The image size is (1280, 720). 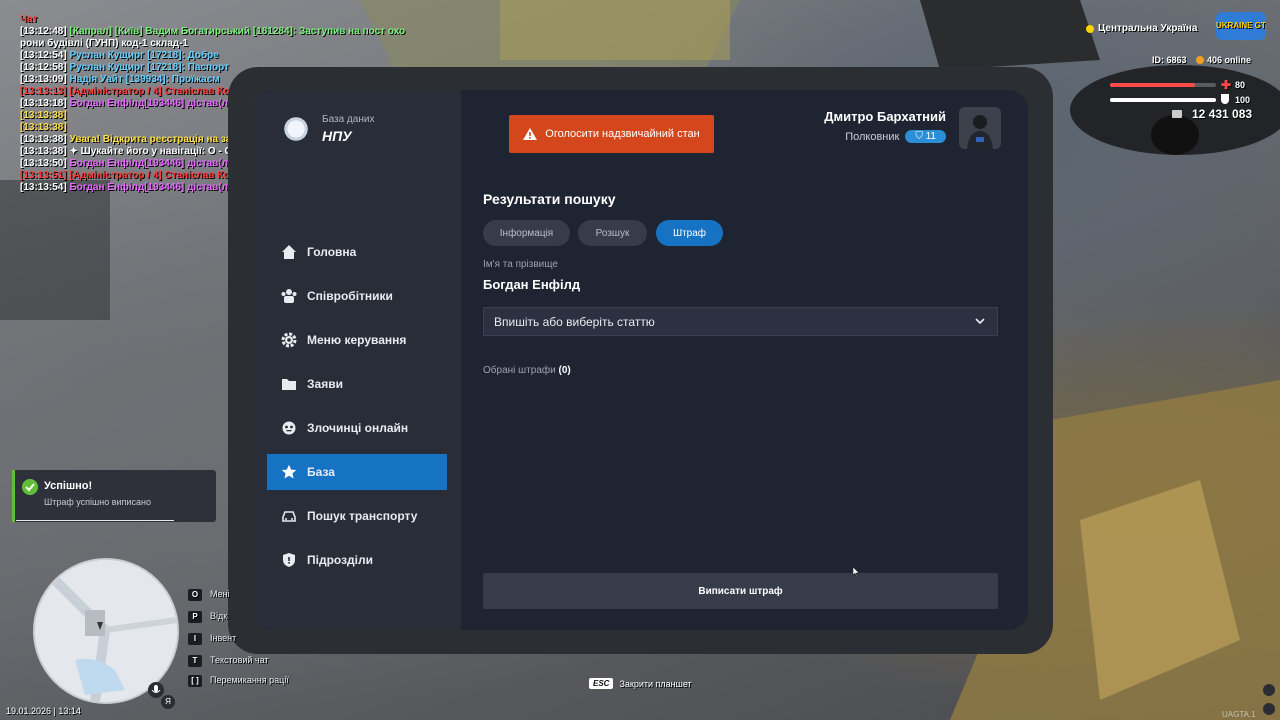 I want to click on player-id: ID: 6863, so click(x=1169, y=60).